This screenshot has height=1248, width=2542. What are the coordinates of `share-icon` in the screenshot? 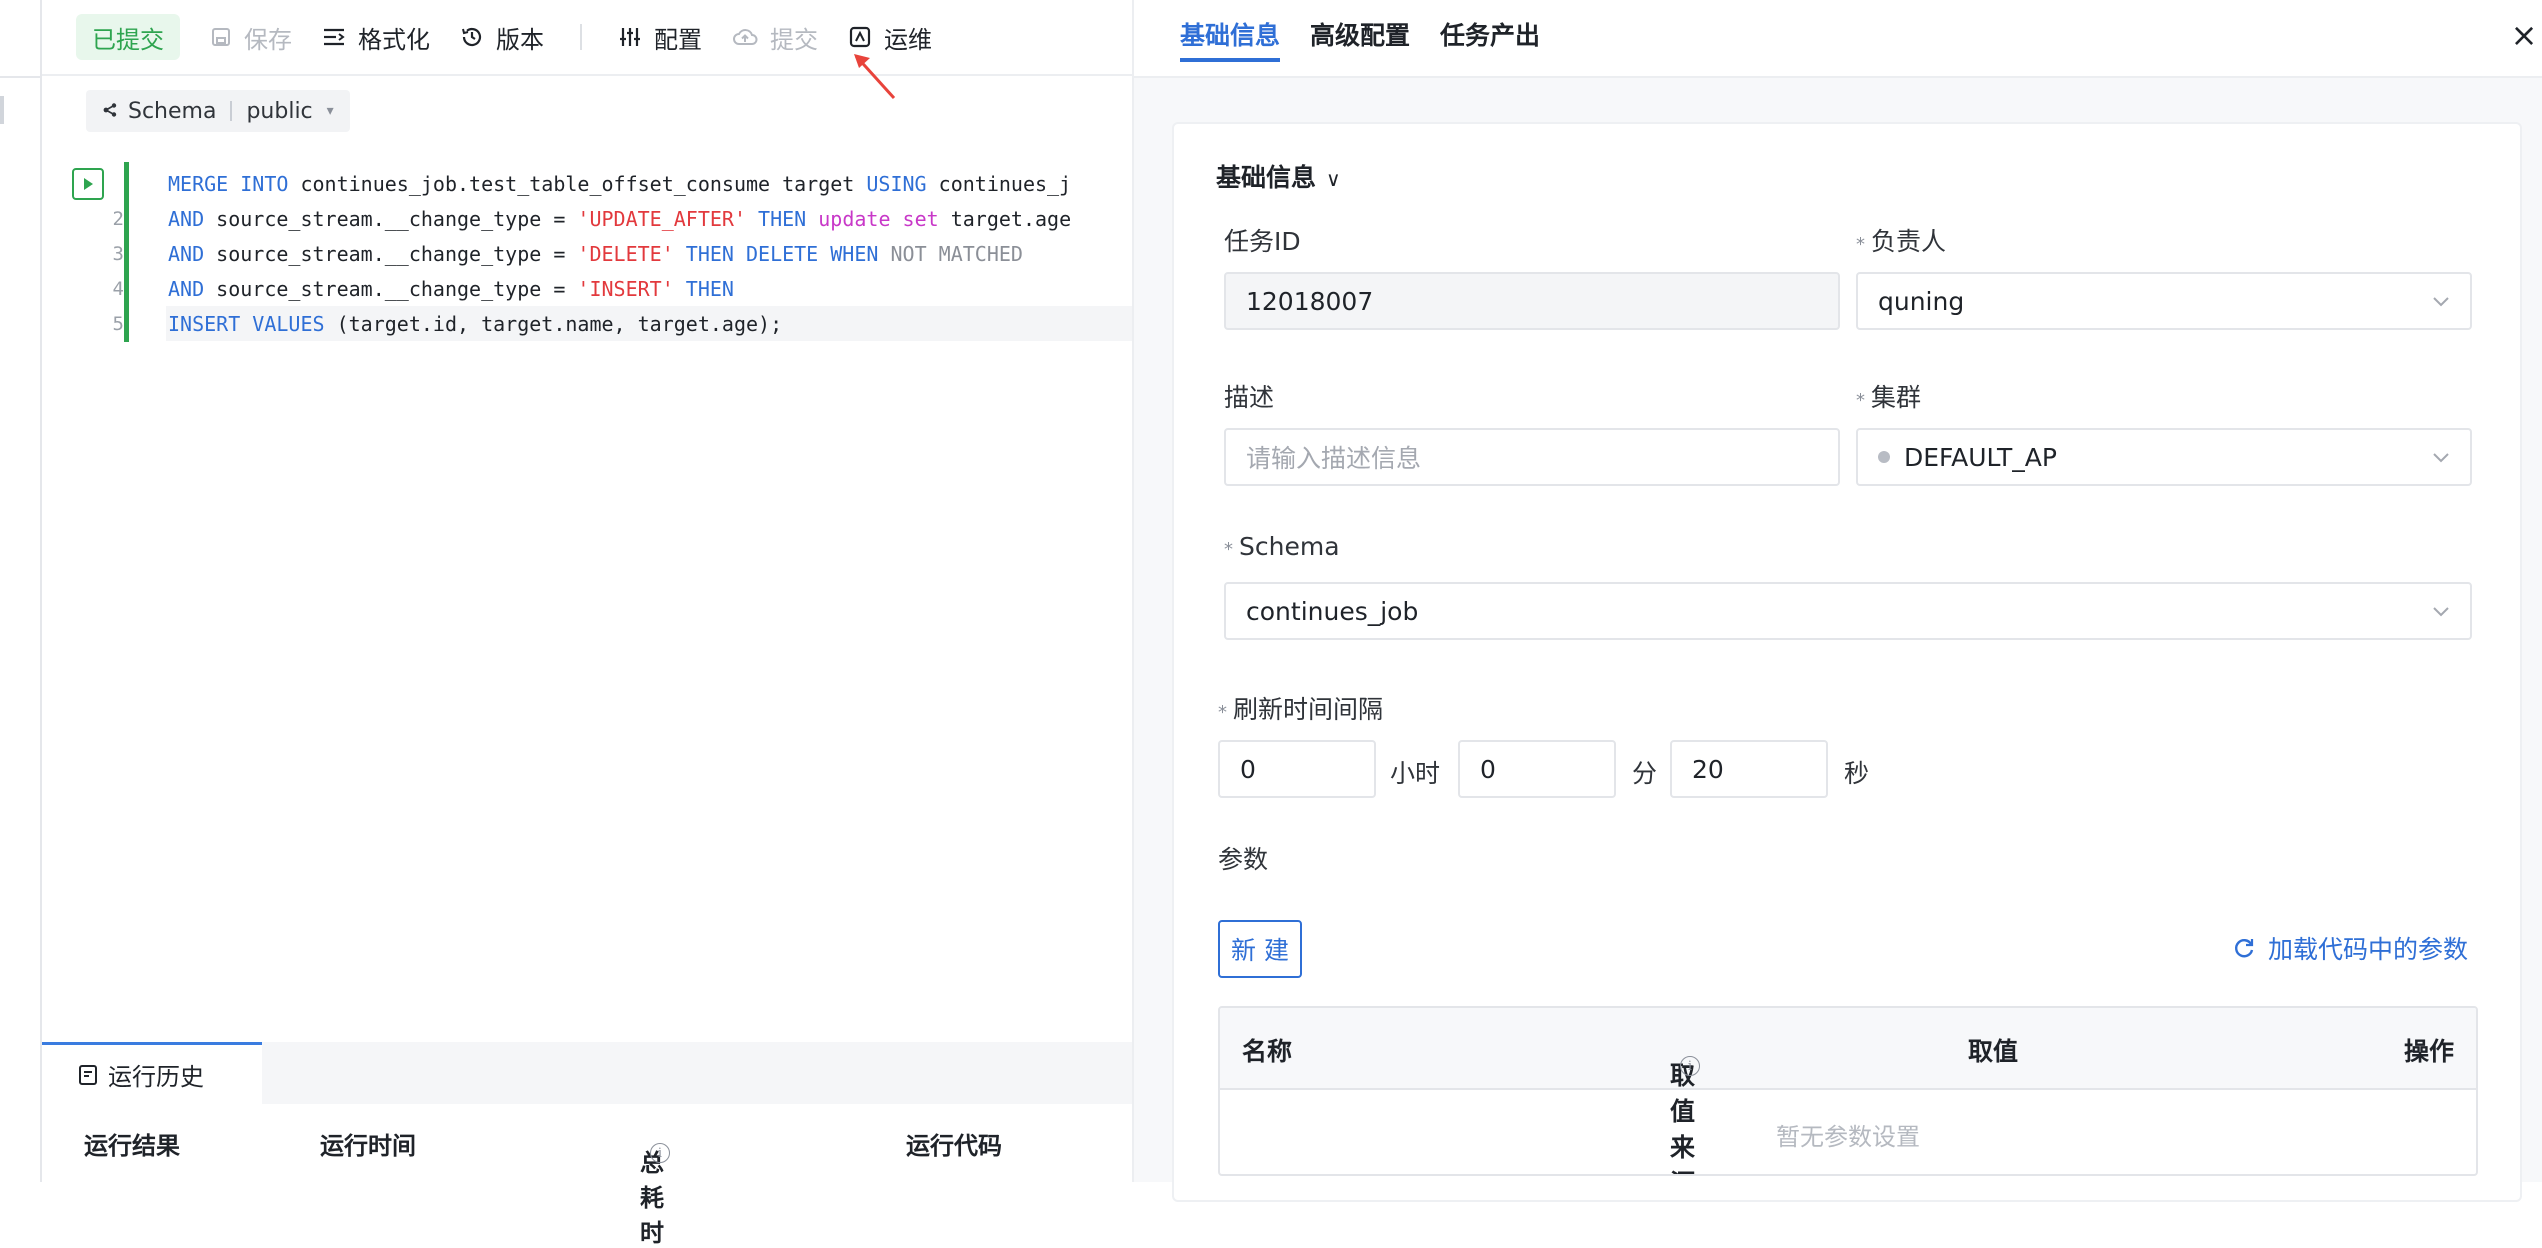 It's located at (110, 111).